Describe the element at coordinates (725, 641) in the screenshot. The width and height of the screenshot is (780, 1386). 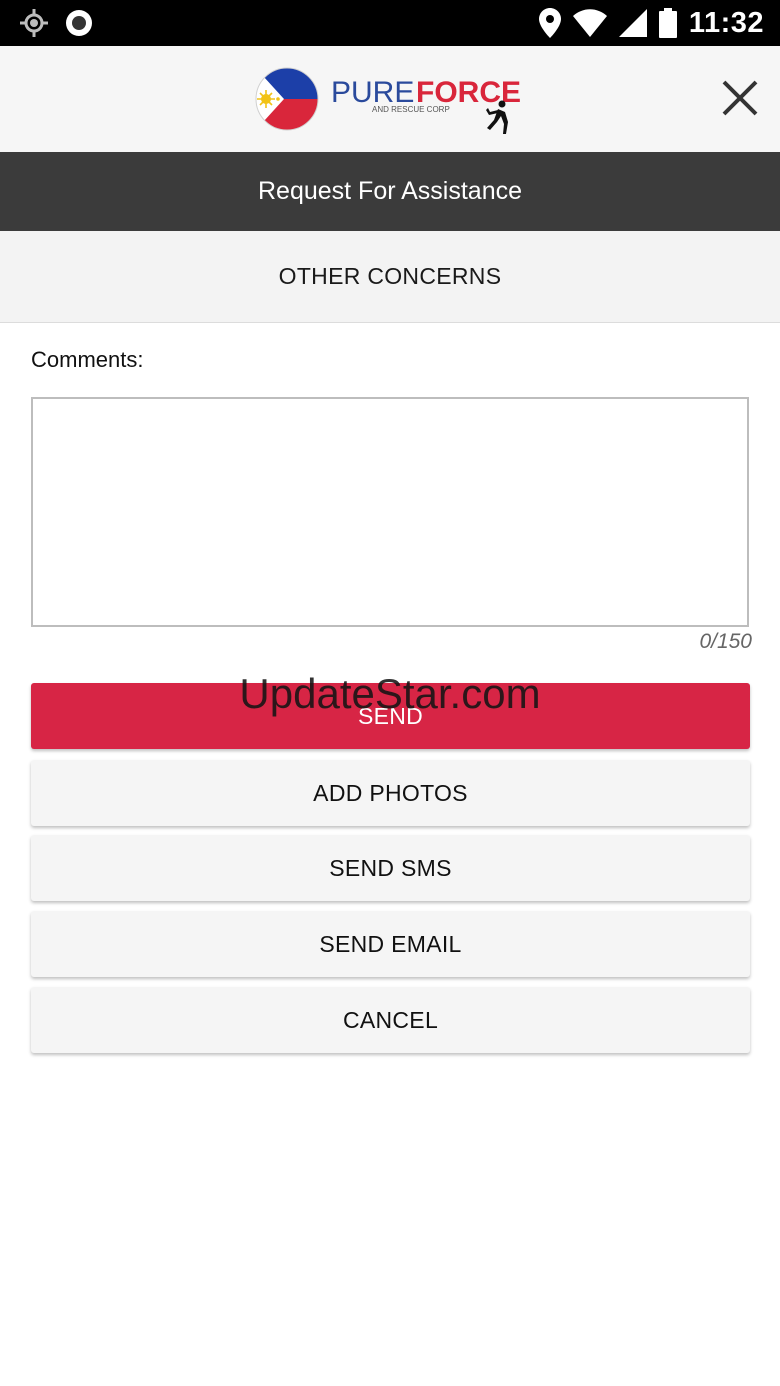
I see `char-counter: 0/150` at that location.